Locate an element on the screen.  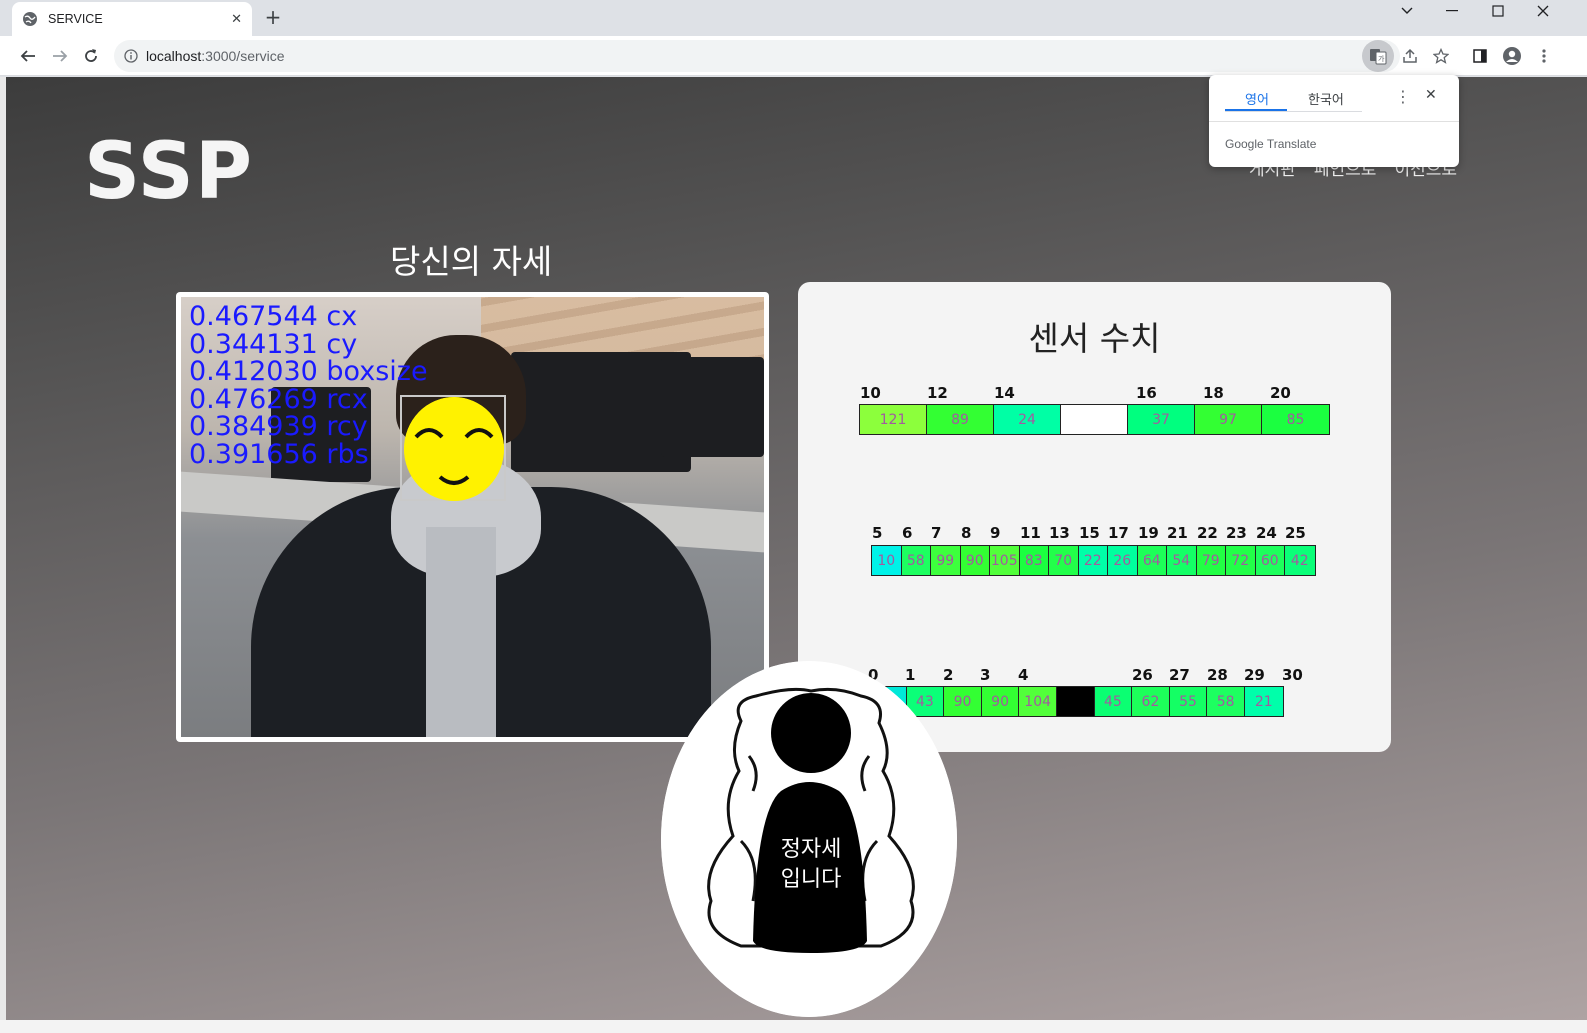
sensor-row-3: 43 90 90 104 45 62 55 58 21 is located at coordinates (1076, 701).